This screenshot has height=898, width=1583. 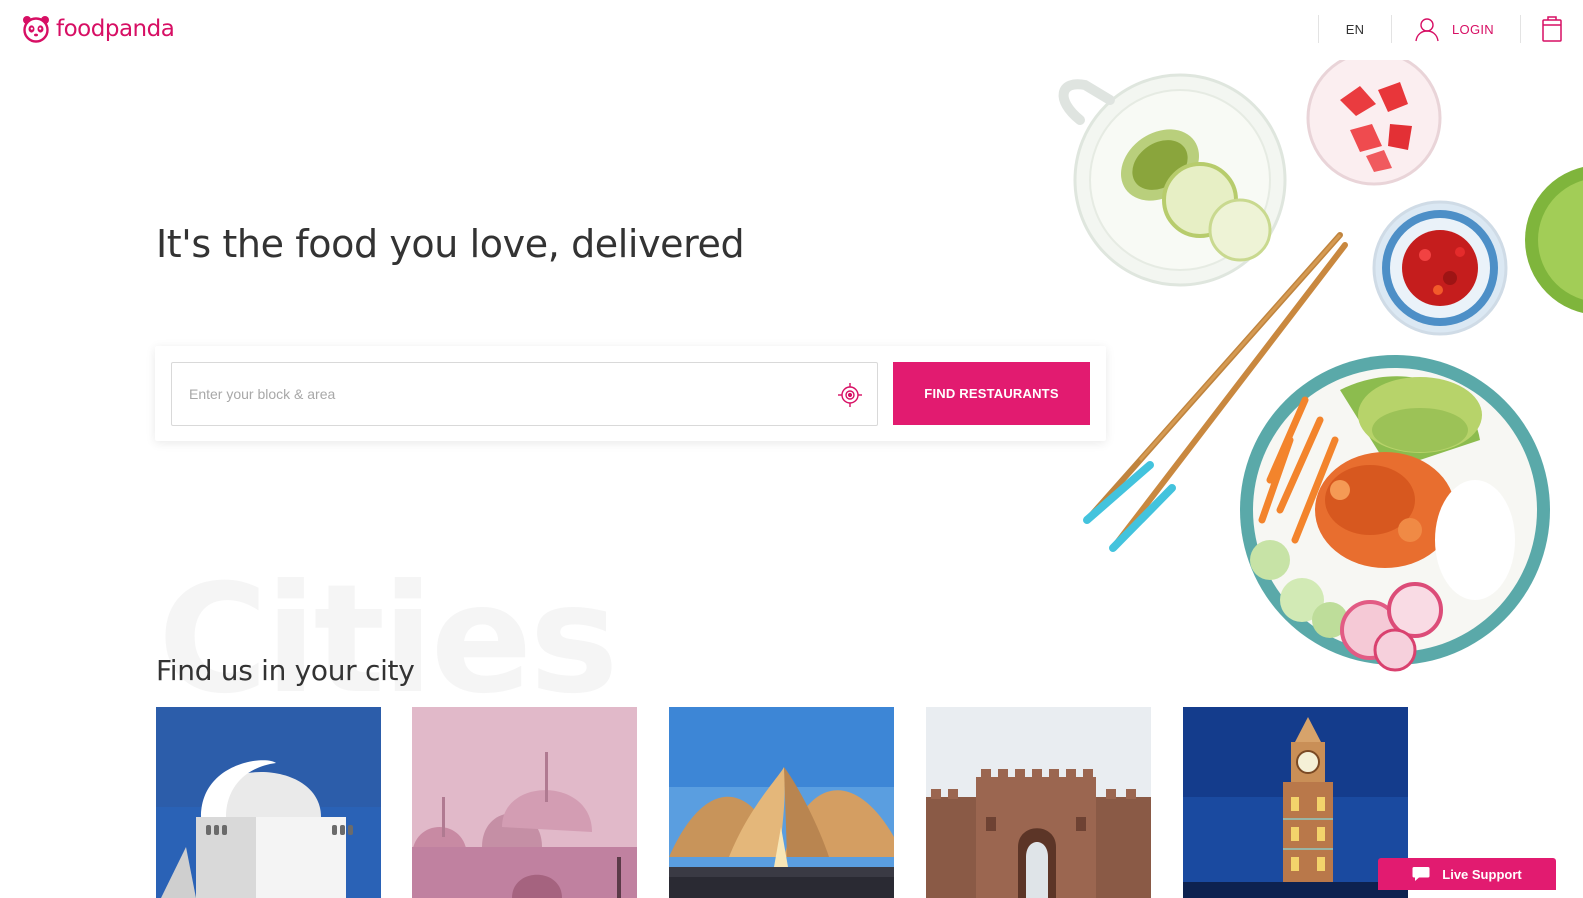 I want to click on address-field, so click(x=524, y=394).